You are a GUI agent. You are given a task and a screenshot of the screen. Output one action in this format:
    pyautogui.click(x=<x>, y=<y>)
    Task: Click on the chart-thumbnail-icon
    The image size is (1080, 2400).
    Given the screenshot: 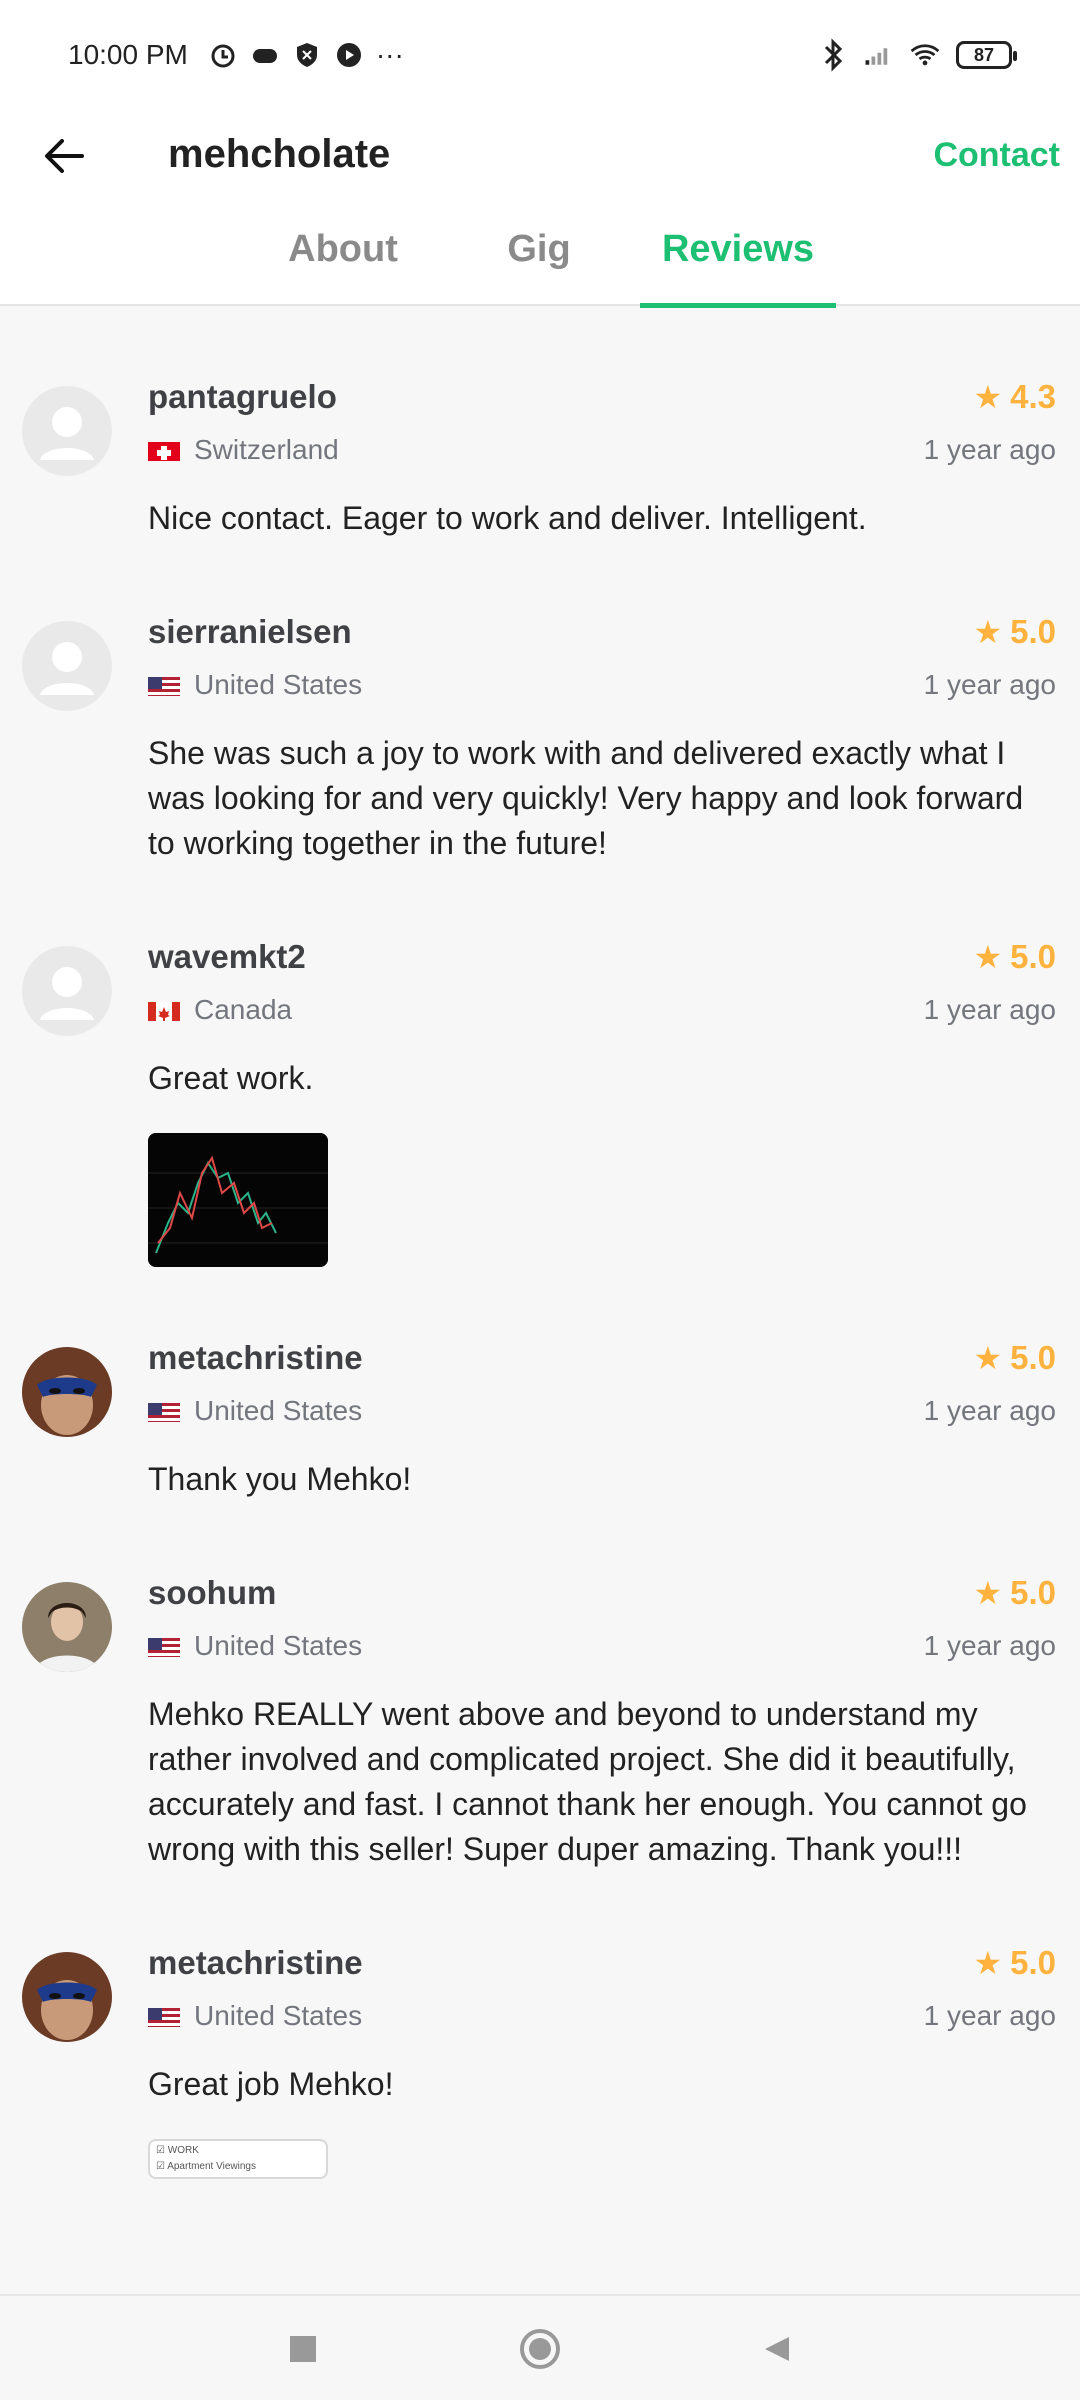 What is the action you would take?
    pyautogui.click(x=238, y=1200)
    